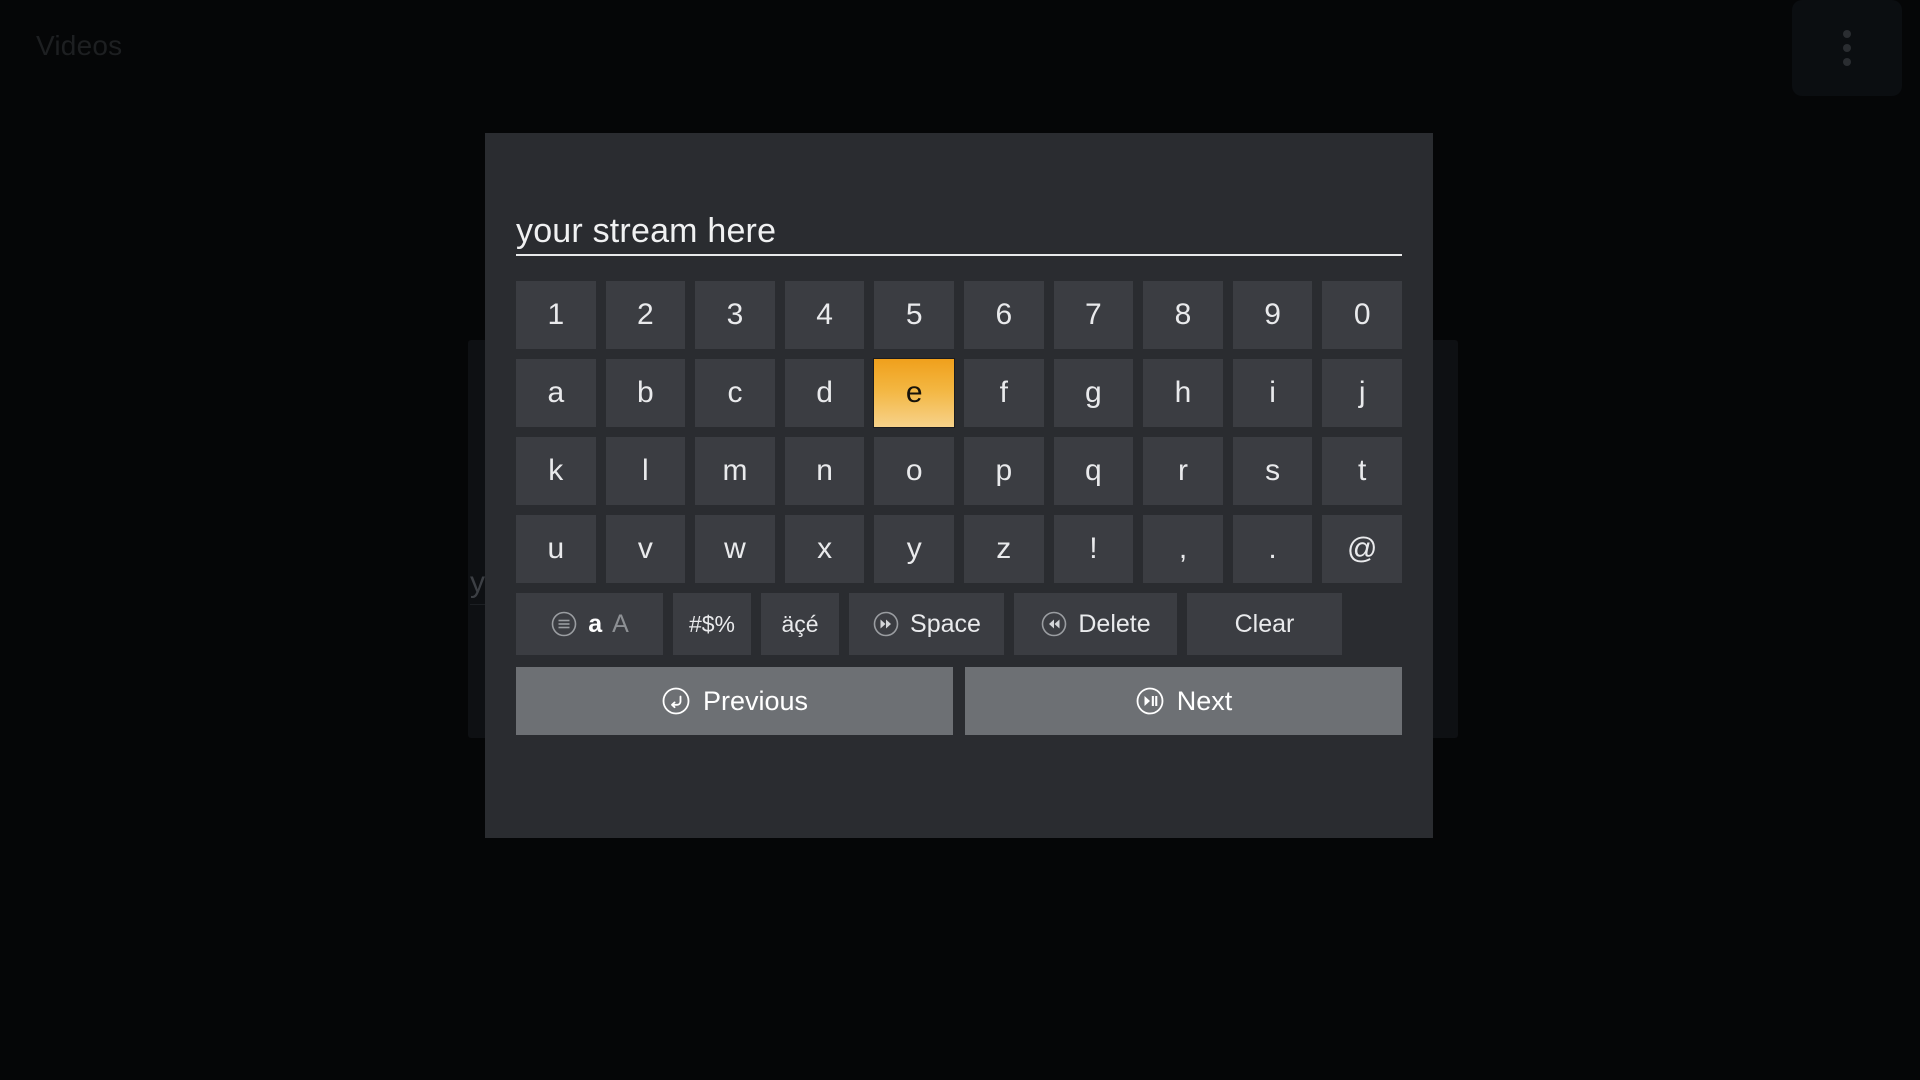  I want to click on key-x: x, so click(824, 549).